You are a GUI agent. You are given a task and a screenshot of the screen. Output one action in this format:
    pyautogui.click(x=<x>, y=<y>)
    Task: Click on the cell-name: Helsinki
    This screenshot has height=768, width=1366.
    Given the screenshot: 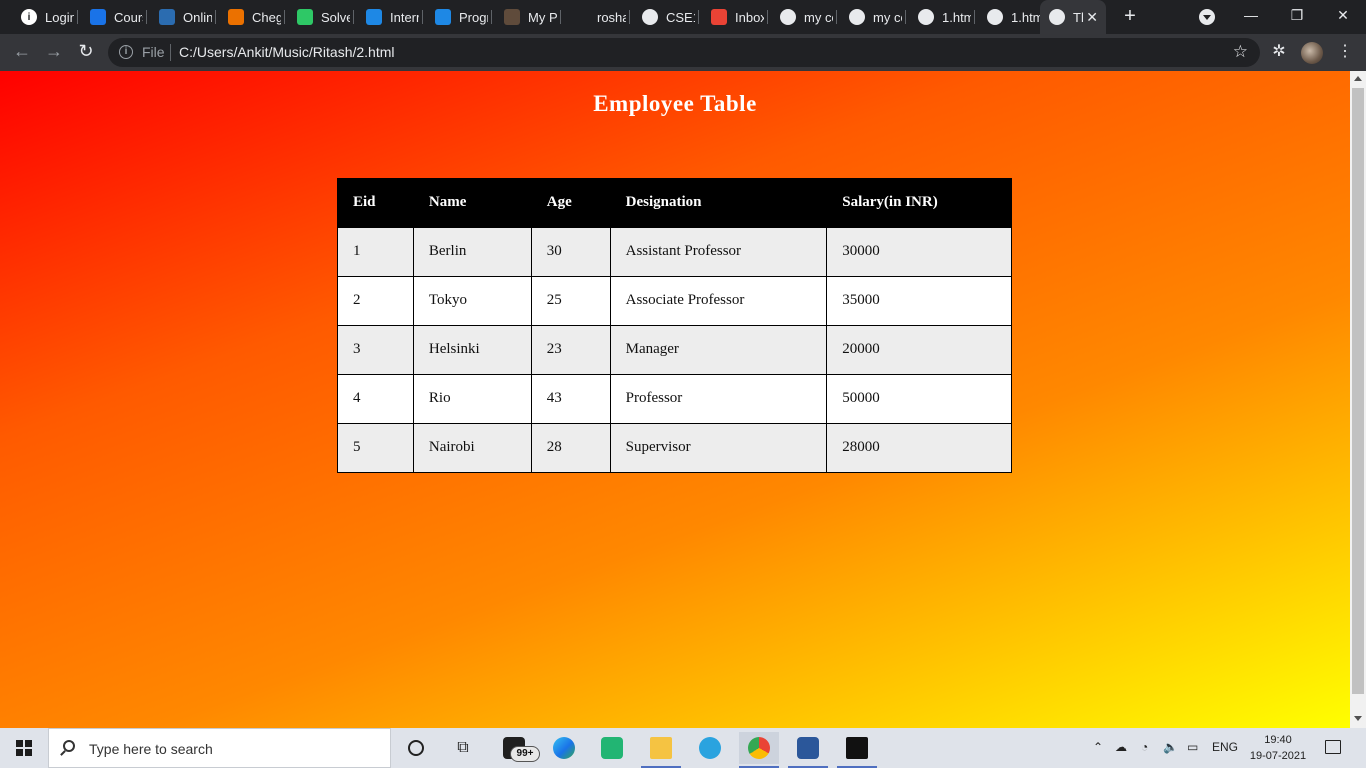 What is the action you would take?
    pyautogui.click(x=472, y=349)
    